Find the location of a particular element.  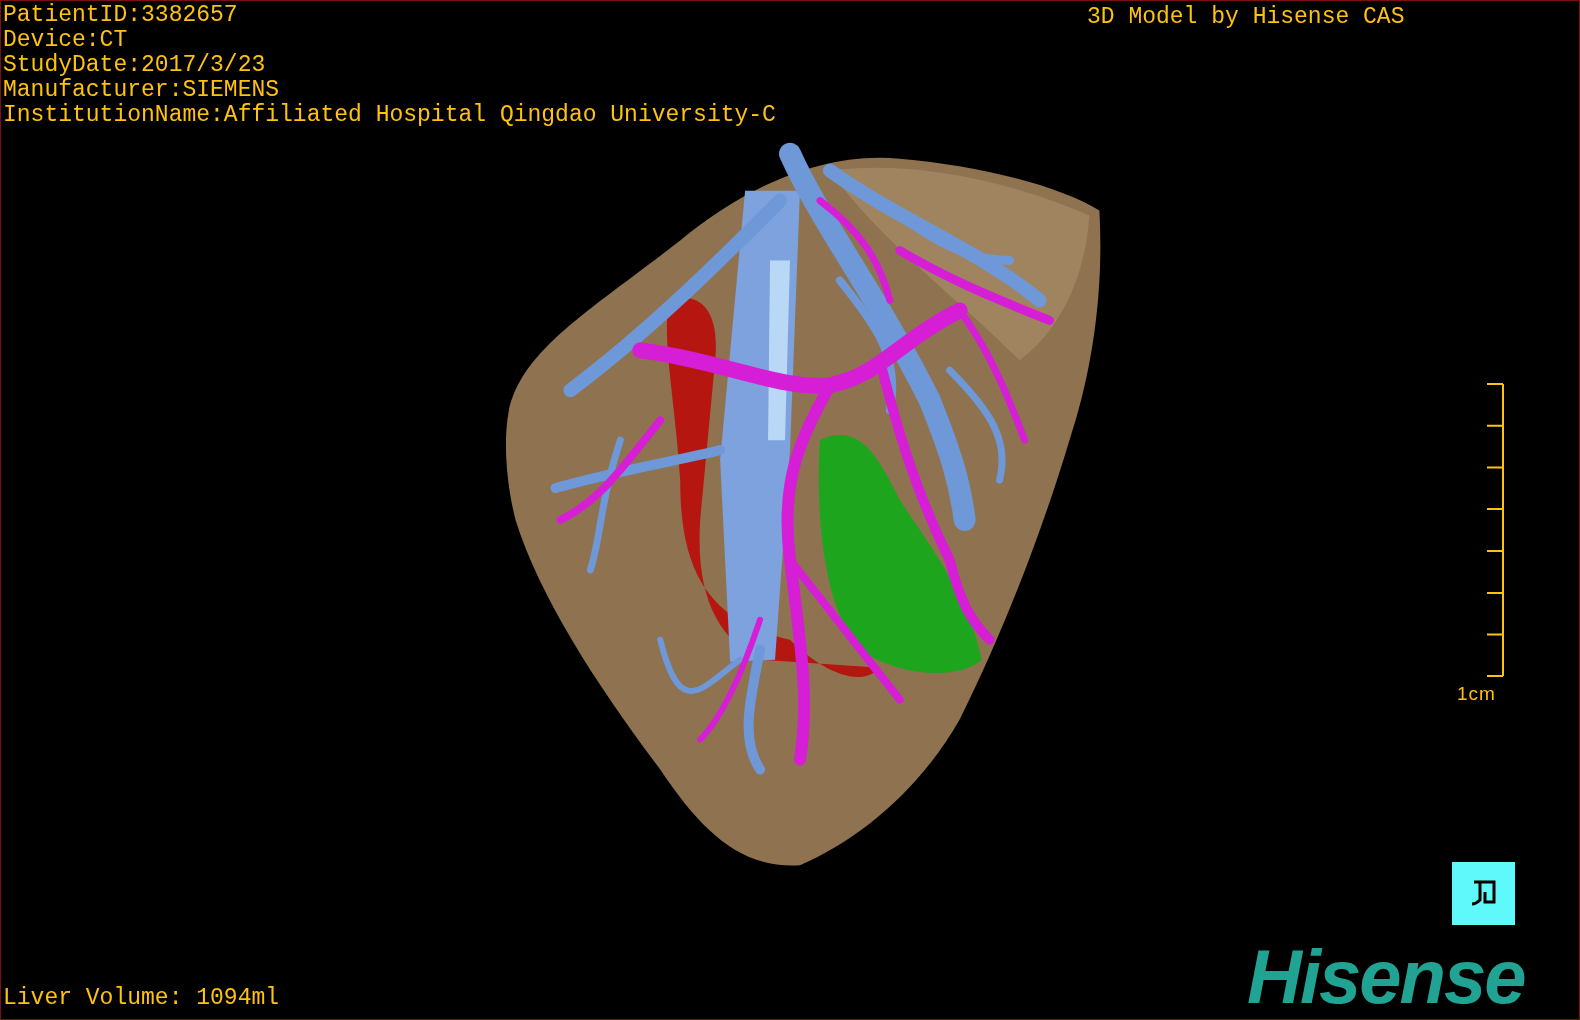

ruler-tool-button is located at coordinates (1483, 893).